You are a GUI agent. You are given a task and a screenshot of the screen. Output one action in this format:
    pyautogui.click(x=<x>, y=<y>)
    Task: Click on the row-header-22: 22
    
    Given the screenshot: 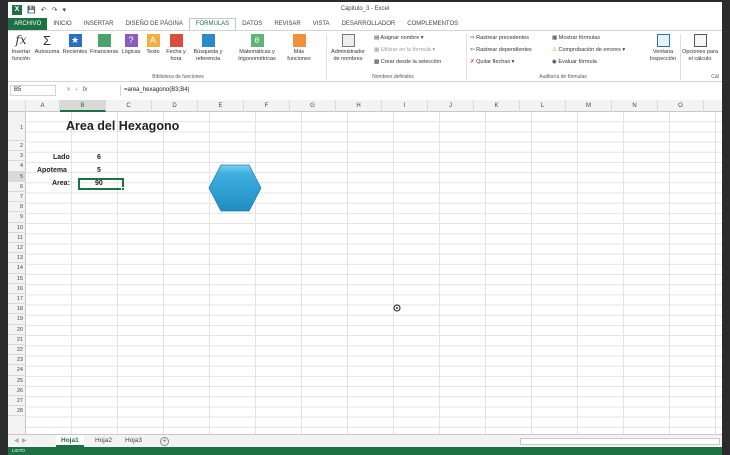 What is the action you would take?
    pyautogui.click(x=17, y=350)
    